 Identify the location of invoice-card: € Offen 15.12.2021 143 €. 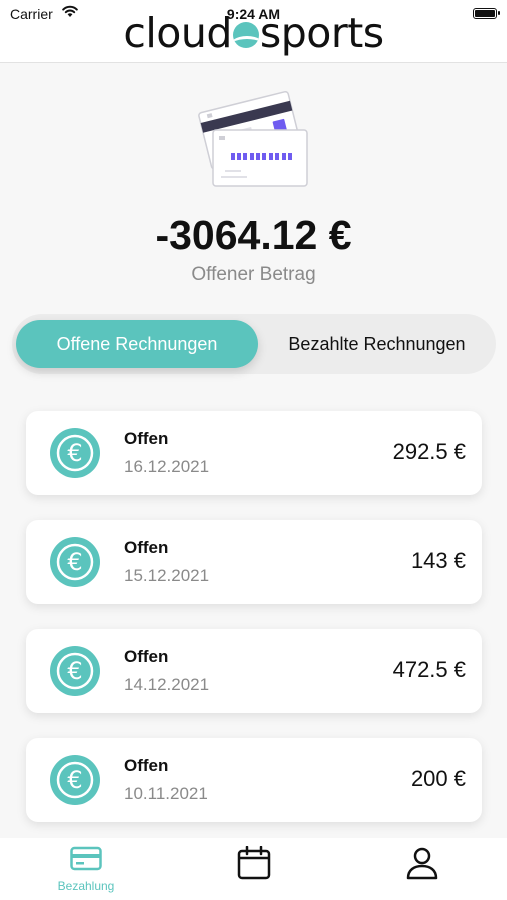
(254, 562).